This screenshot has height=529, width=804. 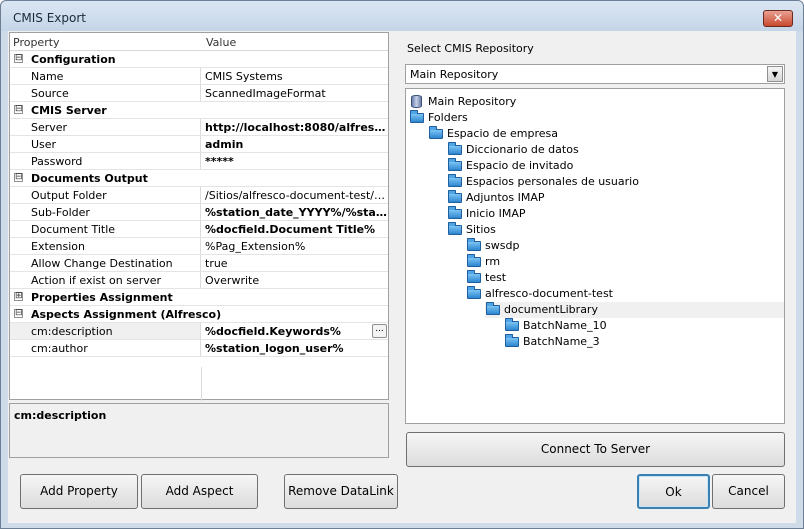 What do you see at coordinates (105, 331) in the screenshot?
I see `property-name: cm:description` at bounding box center [105, 331].